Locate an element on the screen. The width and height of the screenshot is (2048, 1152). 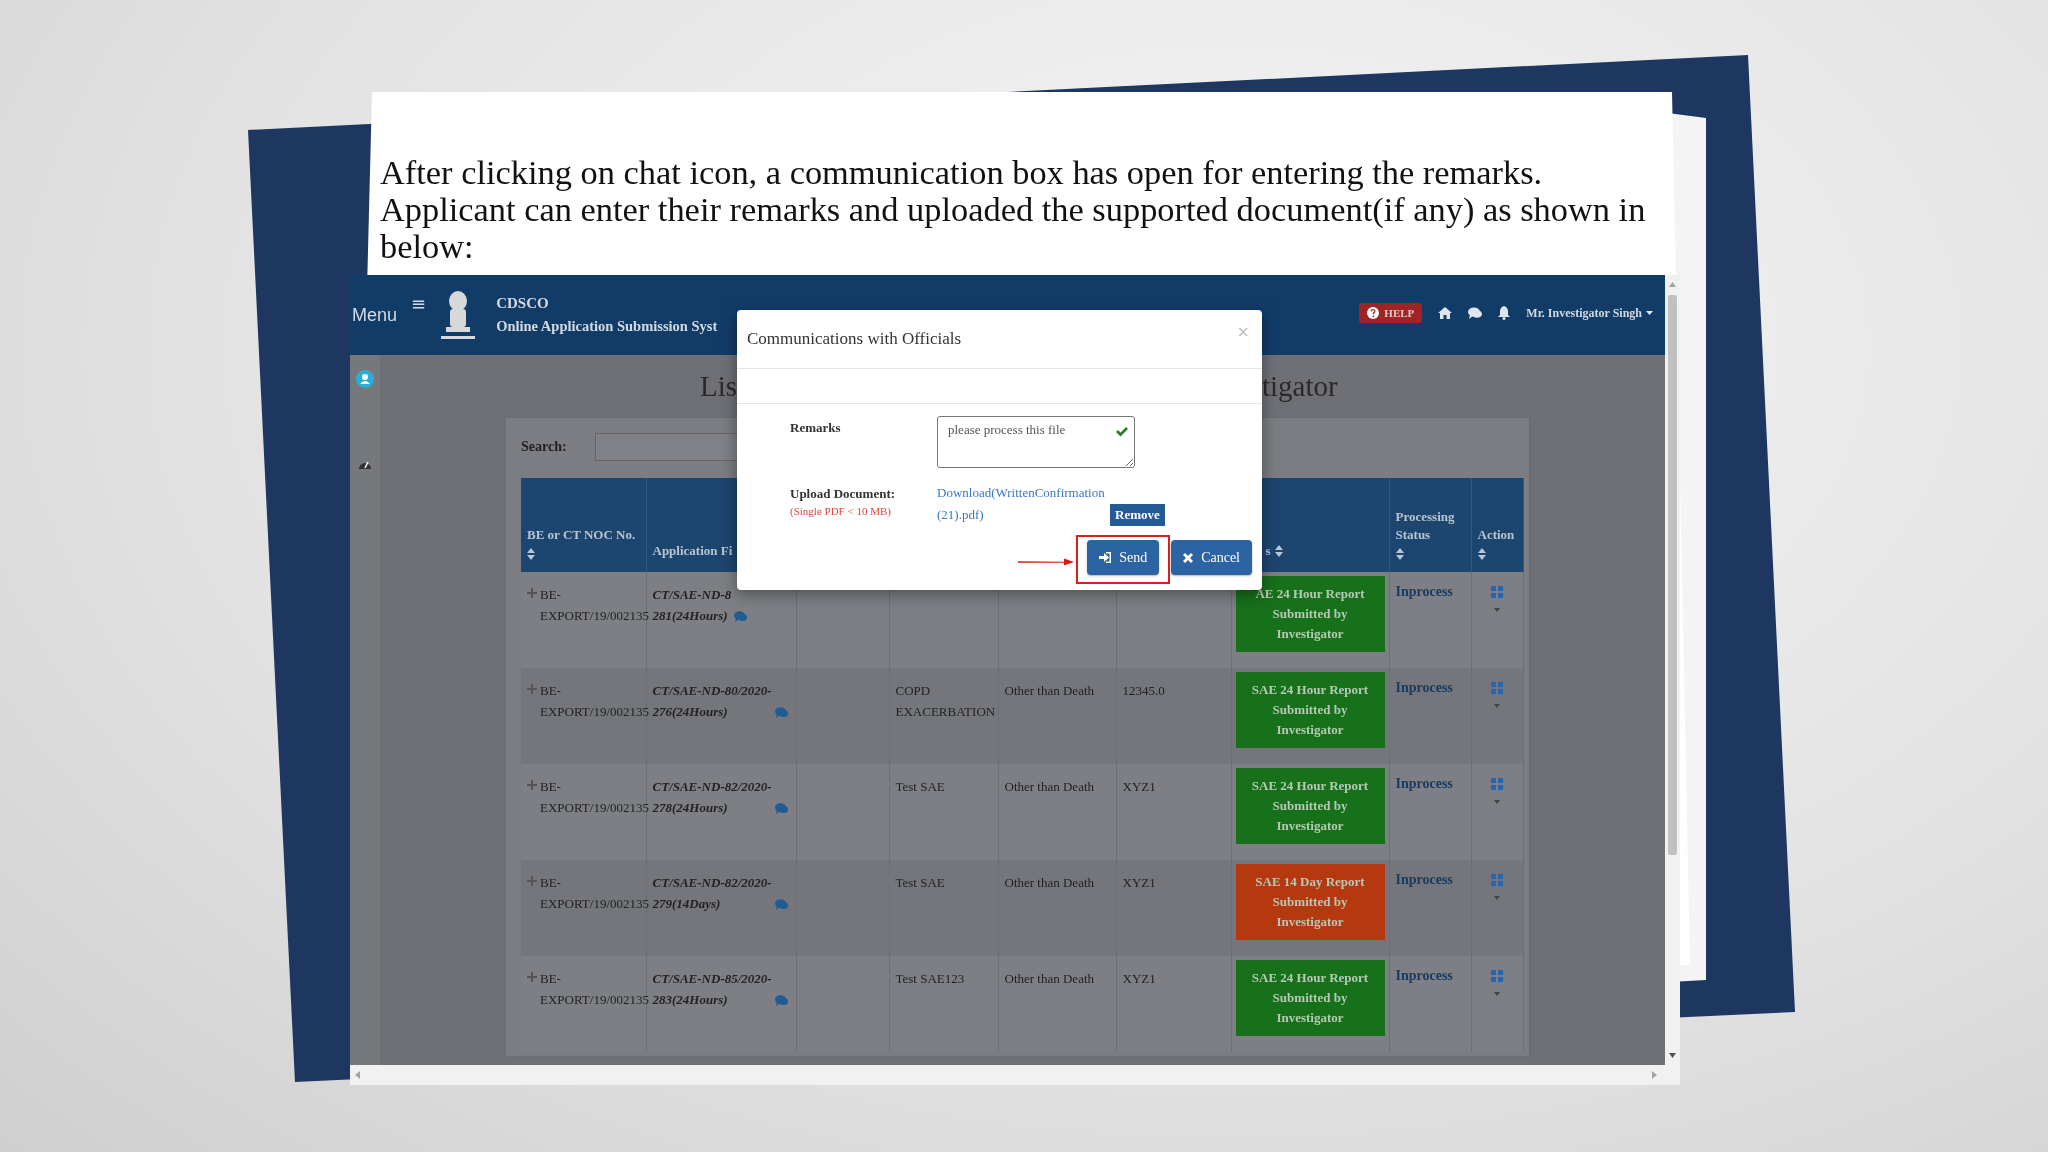
system-name: Online Application Submission Syst is located at coordinates (607, 326).